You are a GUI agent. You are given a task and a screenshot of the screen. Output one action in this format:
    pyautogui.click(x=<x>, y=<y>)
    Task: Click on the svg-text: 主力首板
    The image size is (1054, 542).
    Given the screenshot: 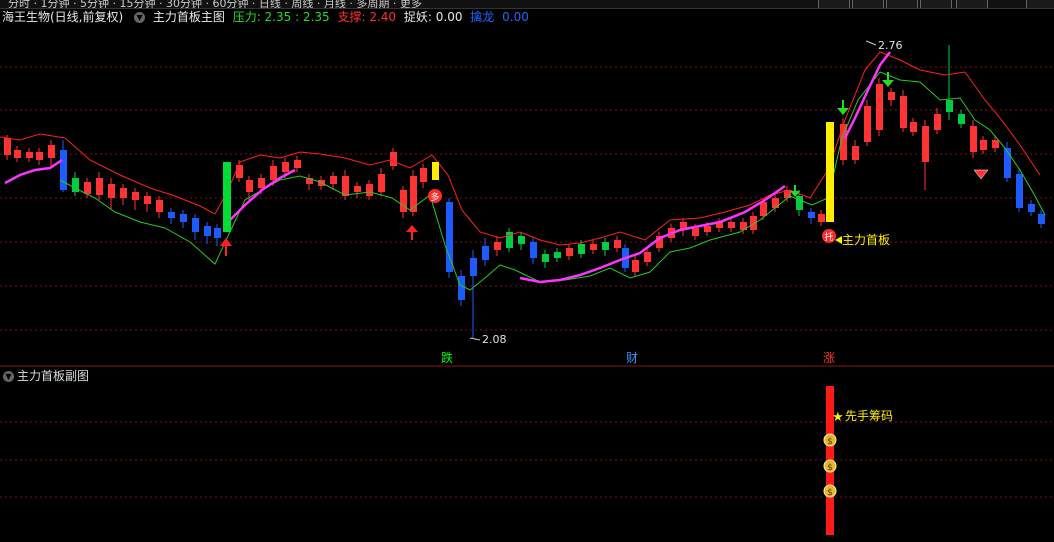 What is the action you would take?
    pyautogui.click(x=866, y=240)
    